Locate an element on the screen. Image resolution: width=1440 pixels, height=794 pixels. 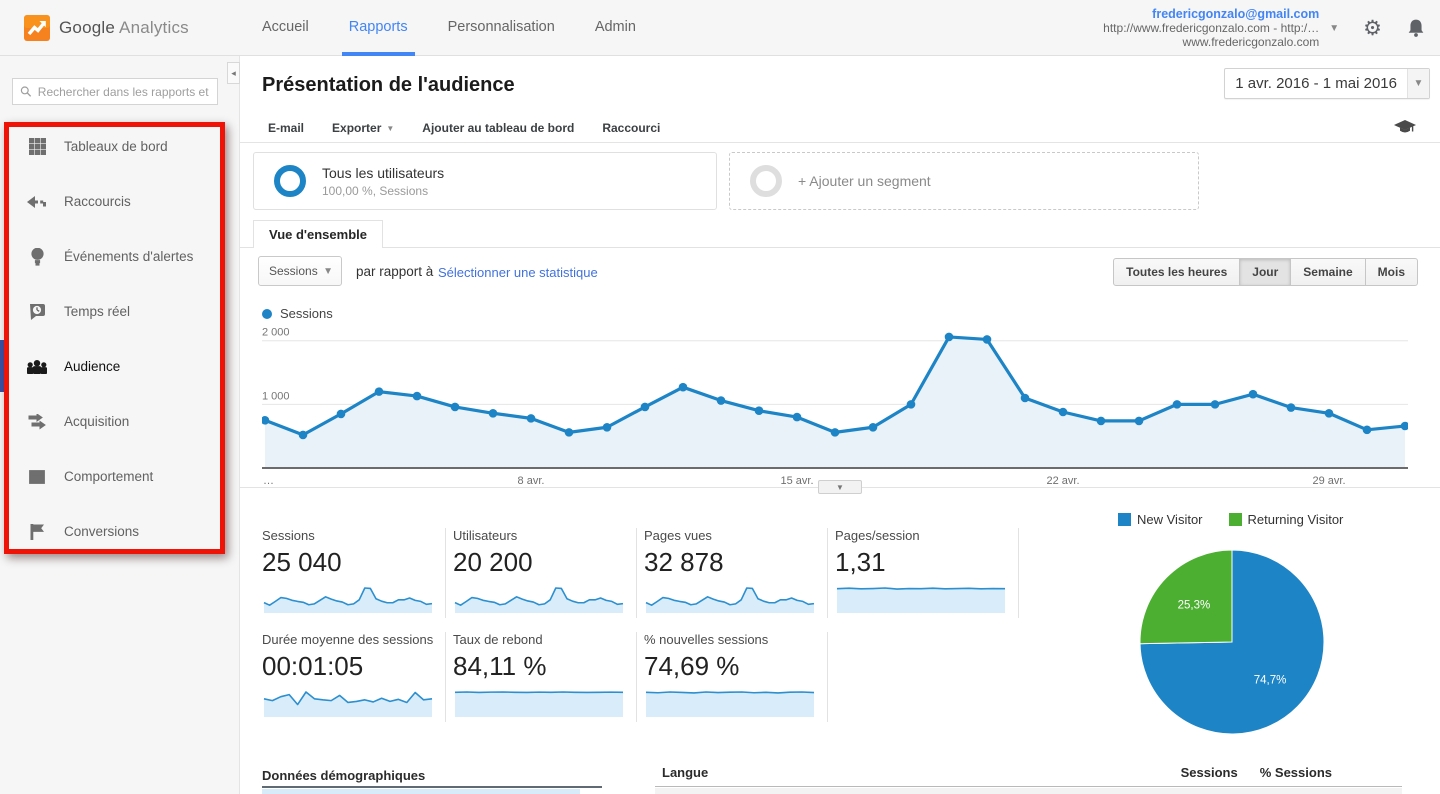
tab-vue-densemble: Vue d'ensemble is located at coordinates (318, 234).